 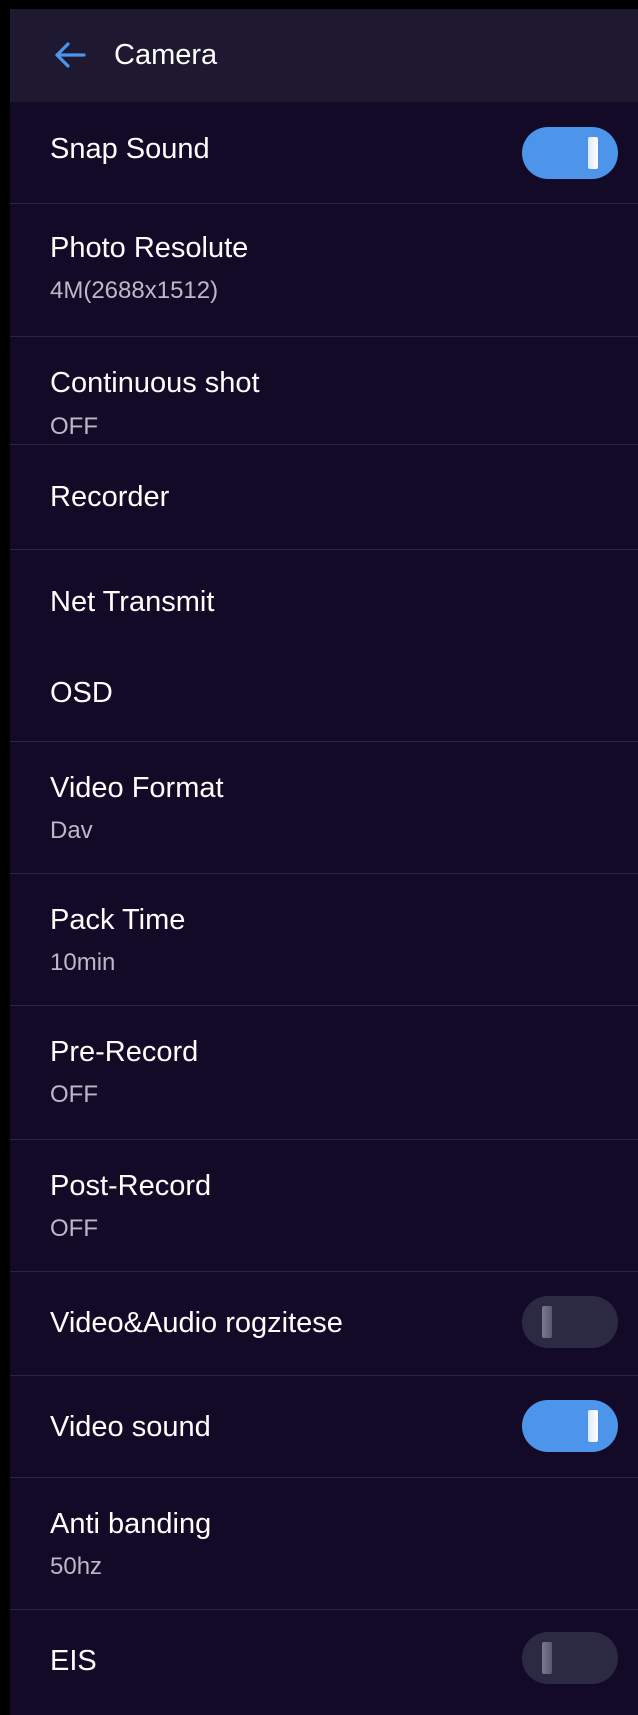 I want to click on setting-video-audio: Video&Audio rogzitese, so click(x=324, y=1324).